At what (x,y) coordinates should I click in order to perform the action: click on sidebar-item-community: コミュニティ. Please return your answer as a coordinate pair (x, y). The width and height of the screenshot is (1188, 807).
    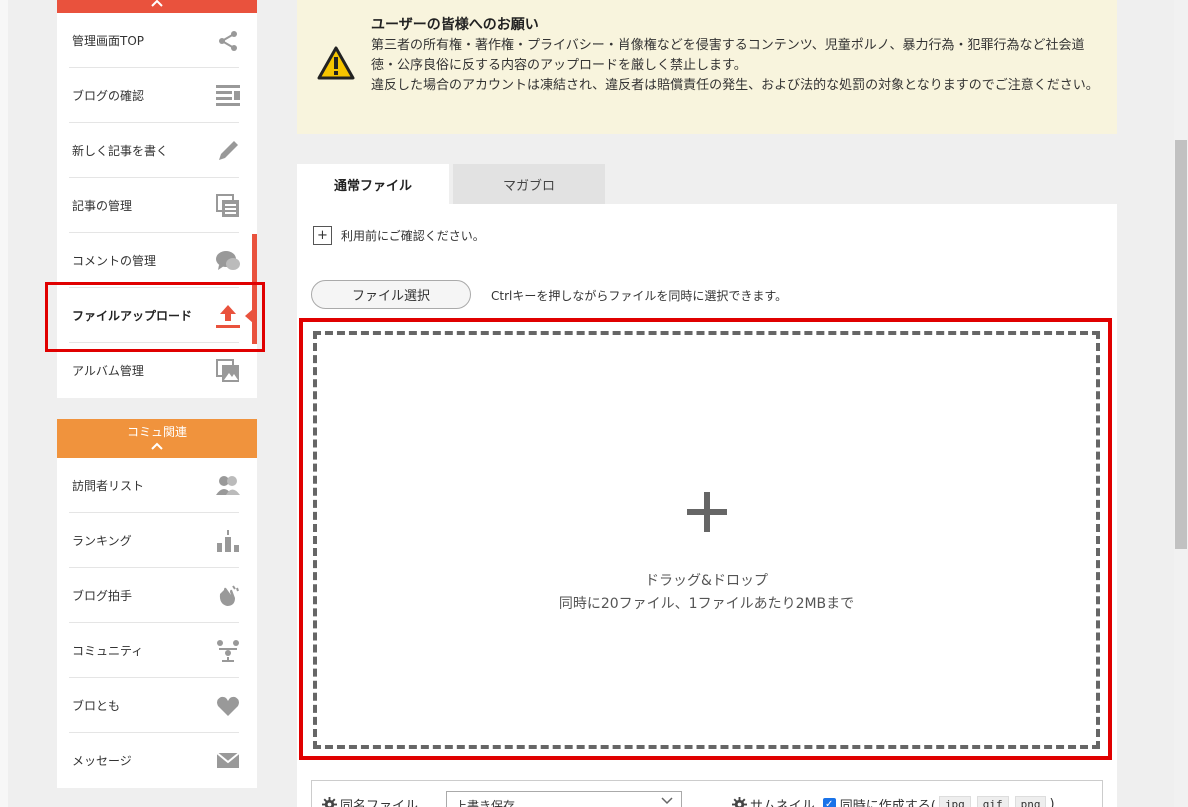
    Looking at the image, I should click on (157, 650).